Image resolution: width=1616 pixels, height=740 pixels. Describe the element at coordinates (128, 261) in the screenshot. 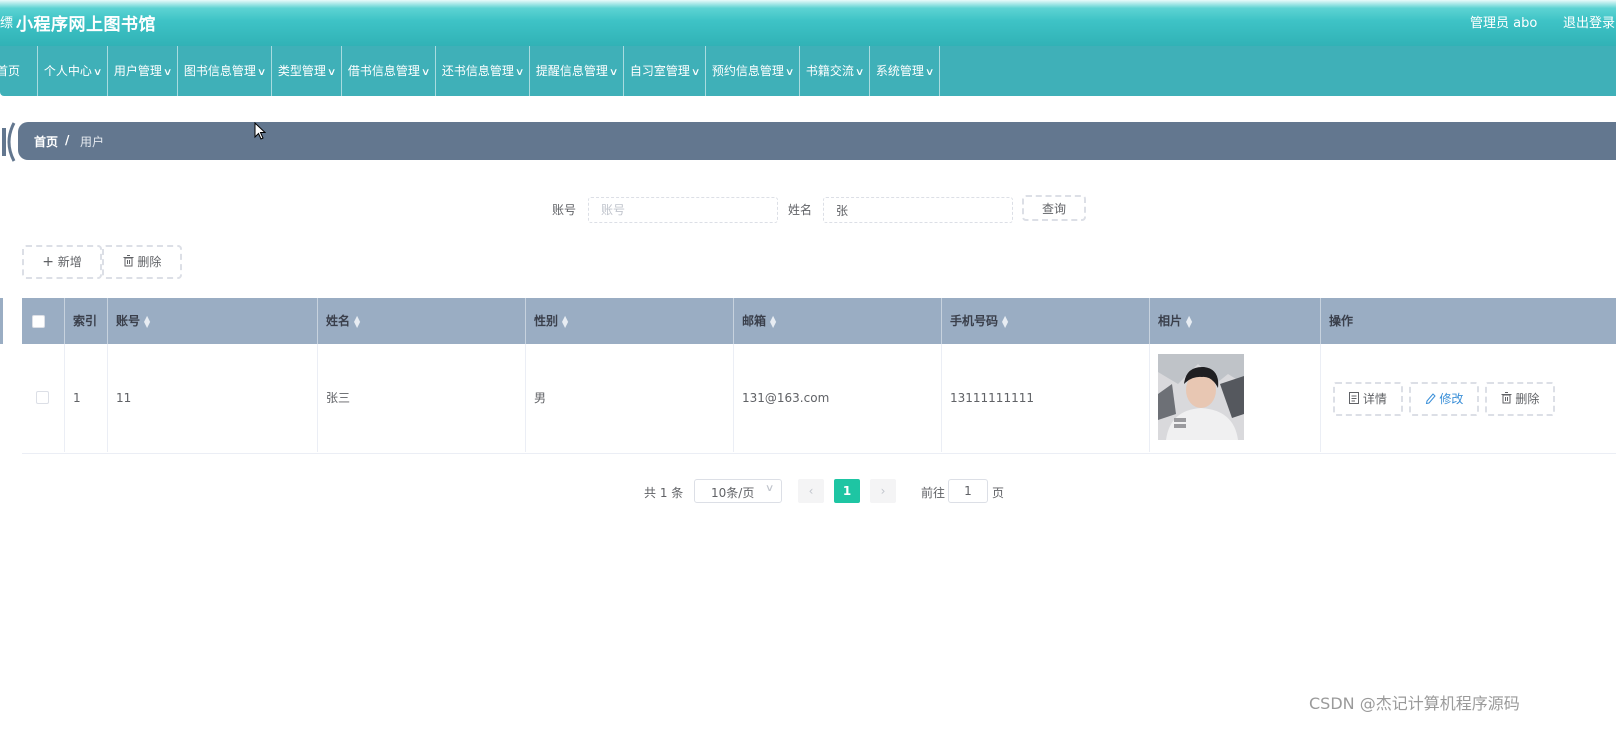

I see `trash-icon` at that location.